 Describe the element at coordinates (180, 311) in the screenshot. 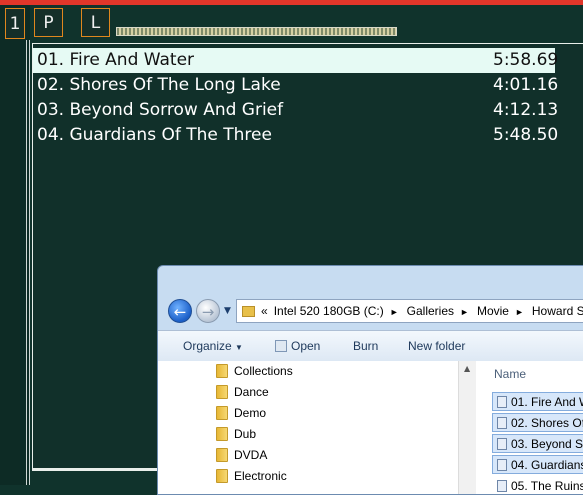

I see `back-arrow-icon: ←` at that location.